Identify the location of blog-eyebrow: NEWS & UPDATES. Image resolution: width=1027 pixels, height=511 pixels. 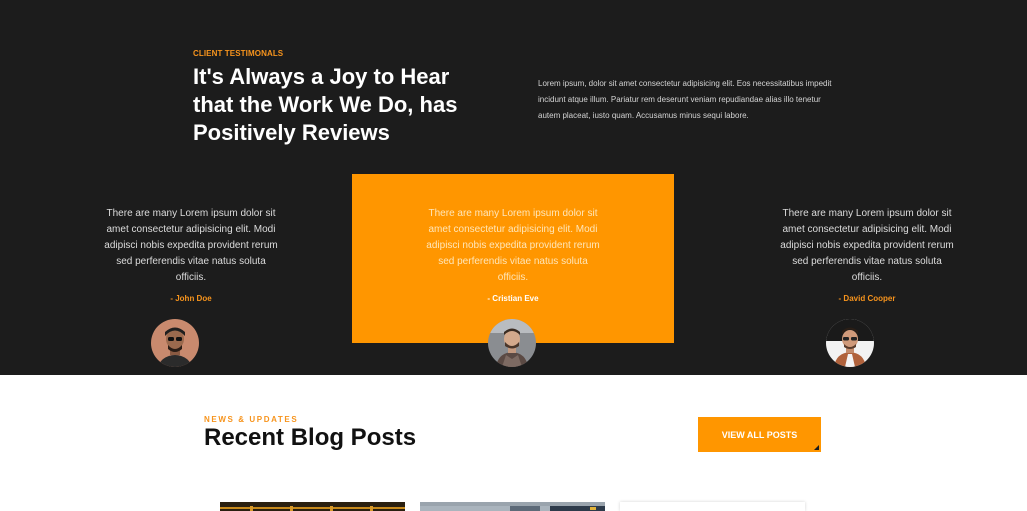
(251, 419).